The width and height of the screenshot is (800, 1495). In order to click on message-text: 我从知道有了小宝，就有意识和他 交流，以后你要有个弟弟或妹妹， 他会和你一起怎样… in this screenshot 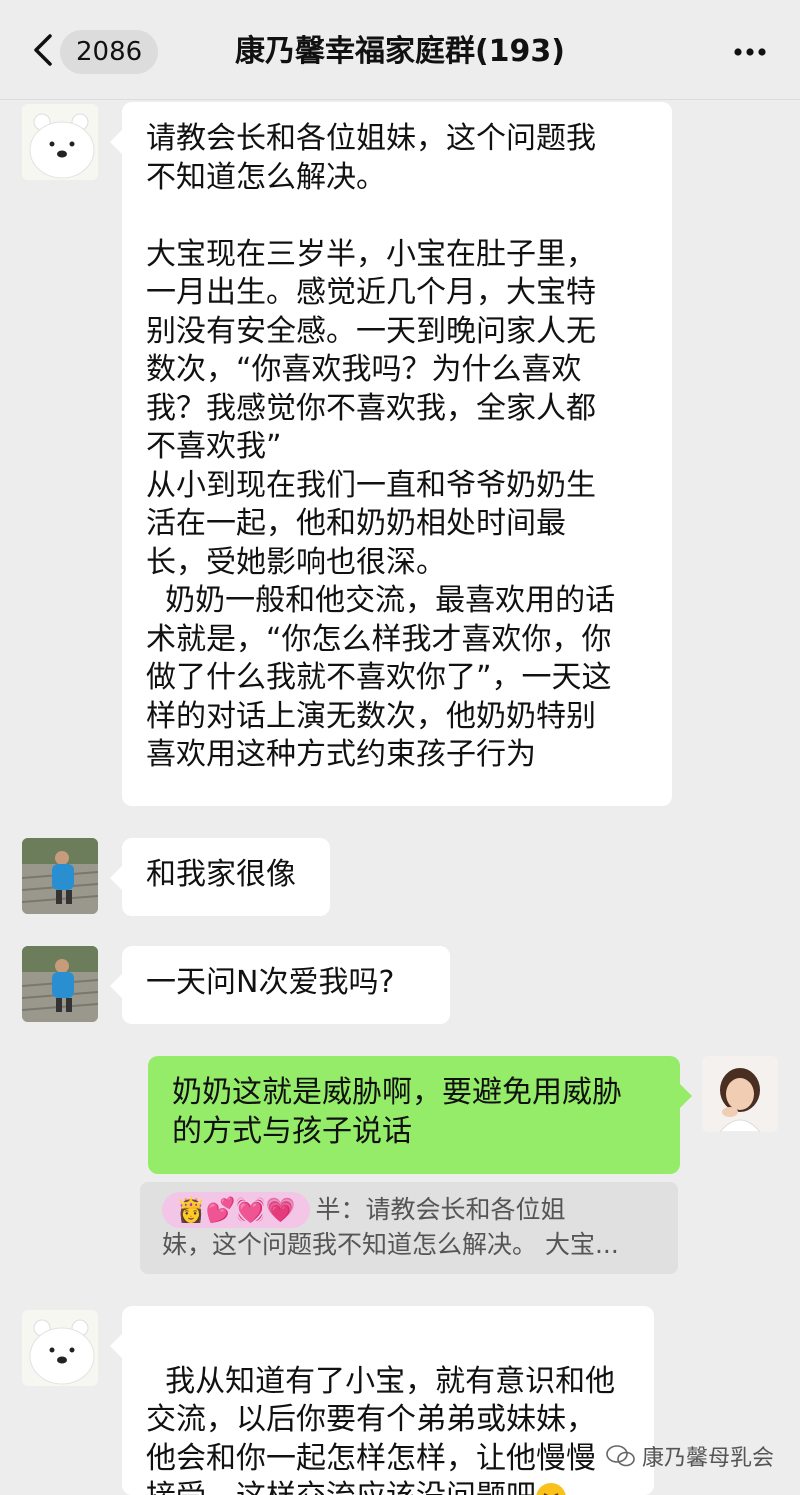, I will do `click(381, 1429)`.